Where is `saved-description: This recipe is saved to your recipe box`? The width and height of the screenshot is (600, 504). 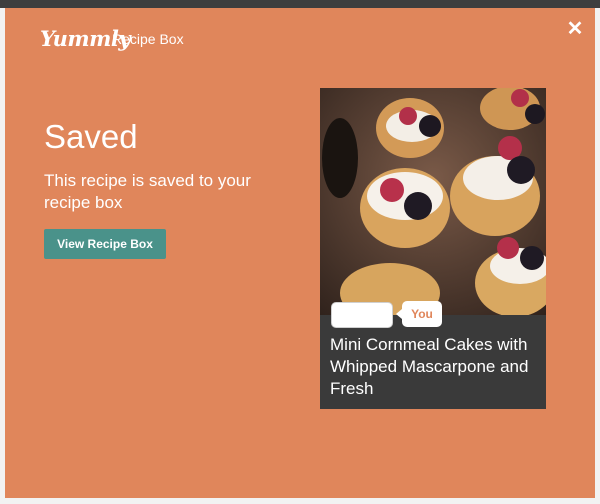
saved-description: This recipe is saved to your recipe box is located at coordinates (147, 191).